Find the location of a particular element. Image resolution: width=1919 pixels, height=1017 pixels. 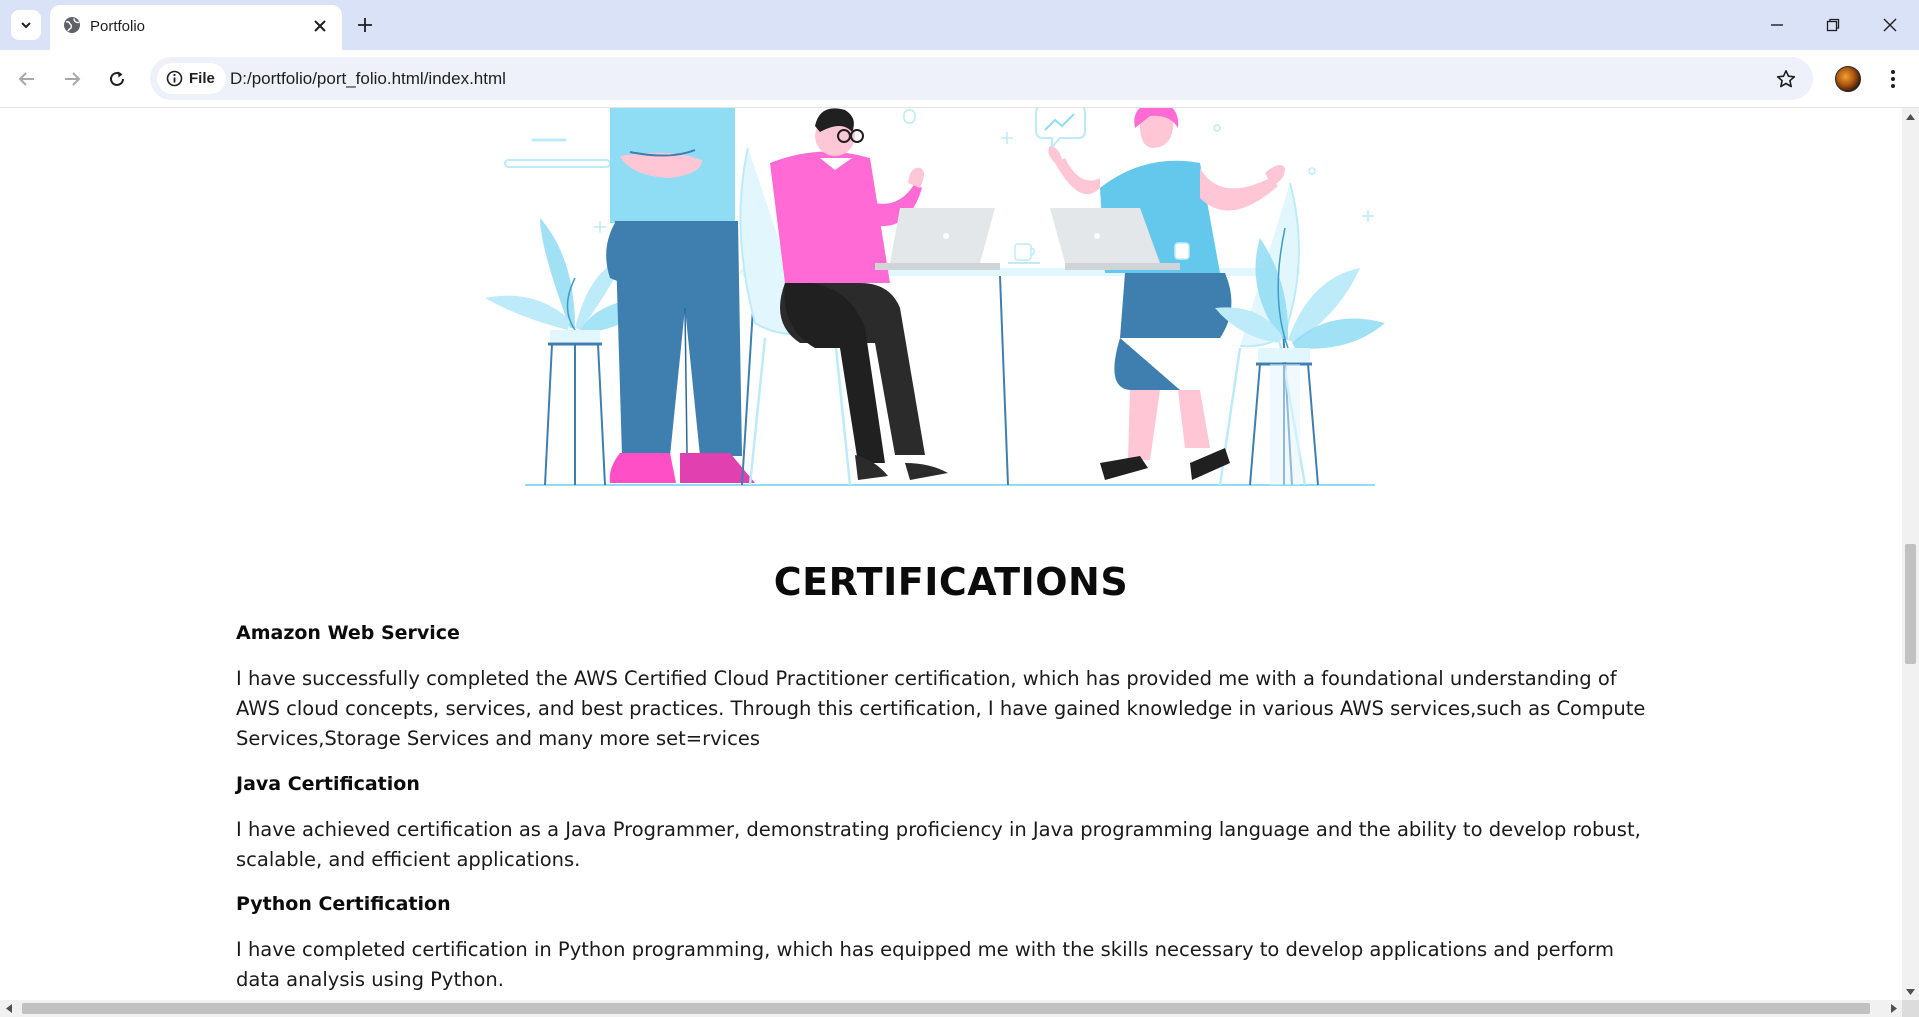

vertical-scrollbar-thumb is located at coordinates (1910, 604).